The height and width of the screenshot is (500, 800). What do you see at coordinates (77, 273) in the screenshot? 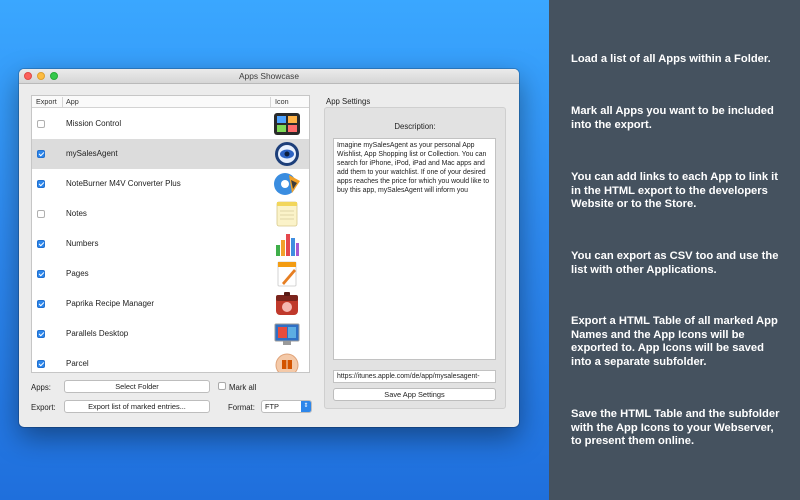
I see `app-name: Pages` at bounding box center [77, 273].